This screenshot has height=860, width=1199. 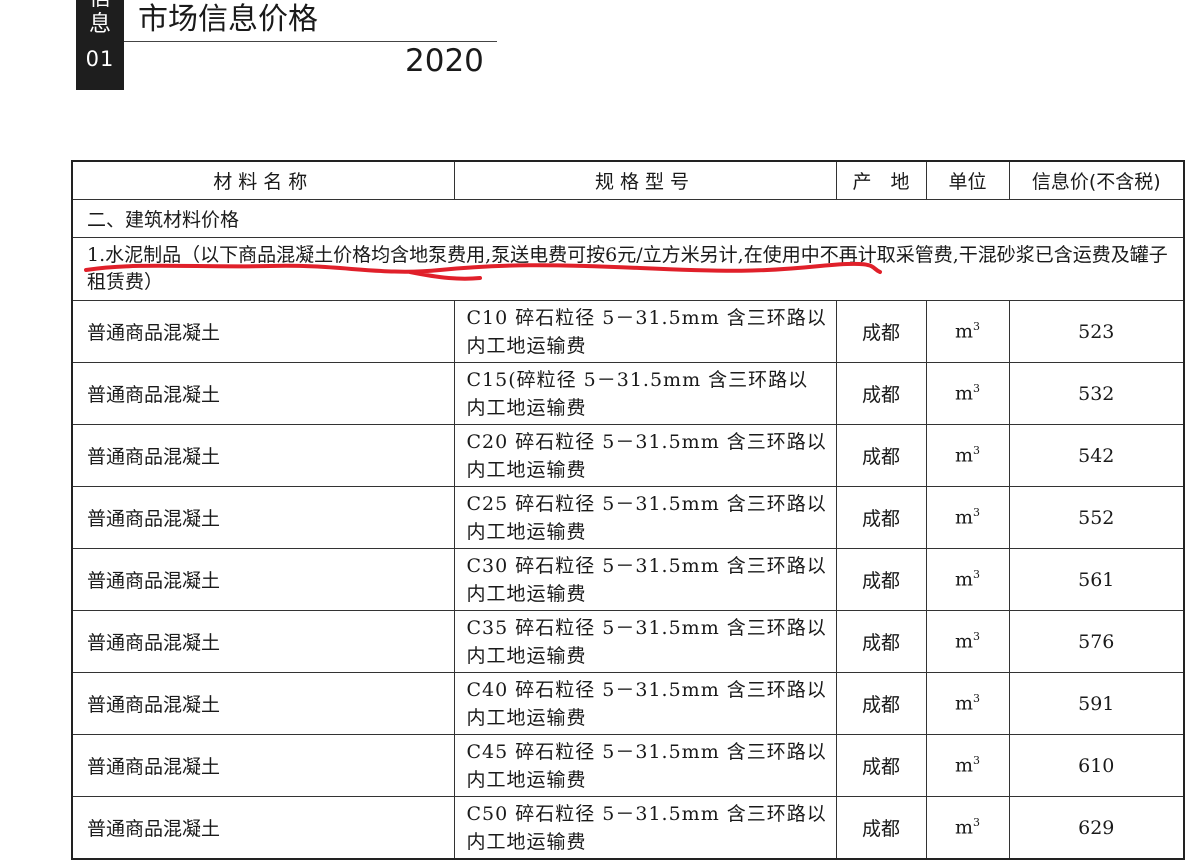 What do you see at coordinates (1096, 579) in the screenshot?
I see `price-cell: 561` at bounding box center [1096, 579].